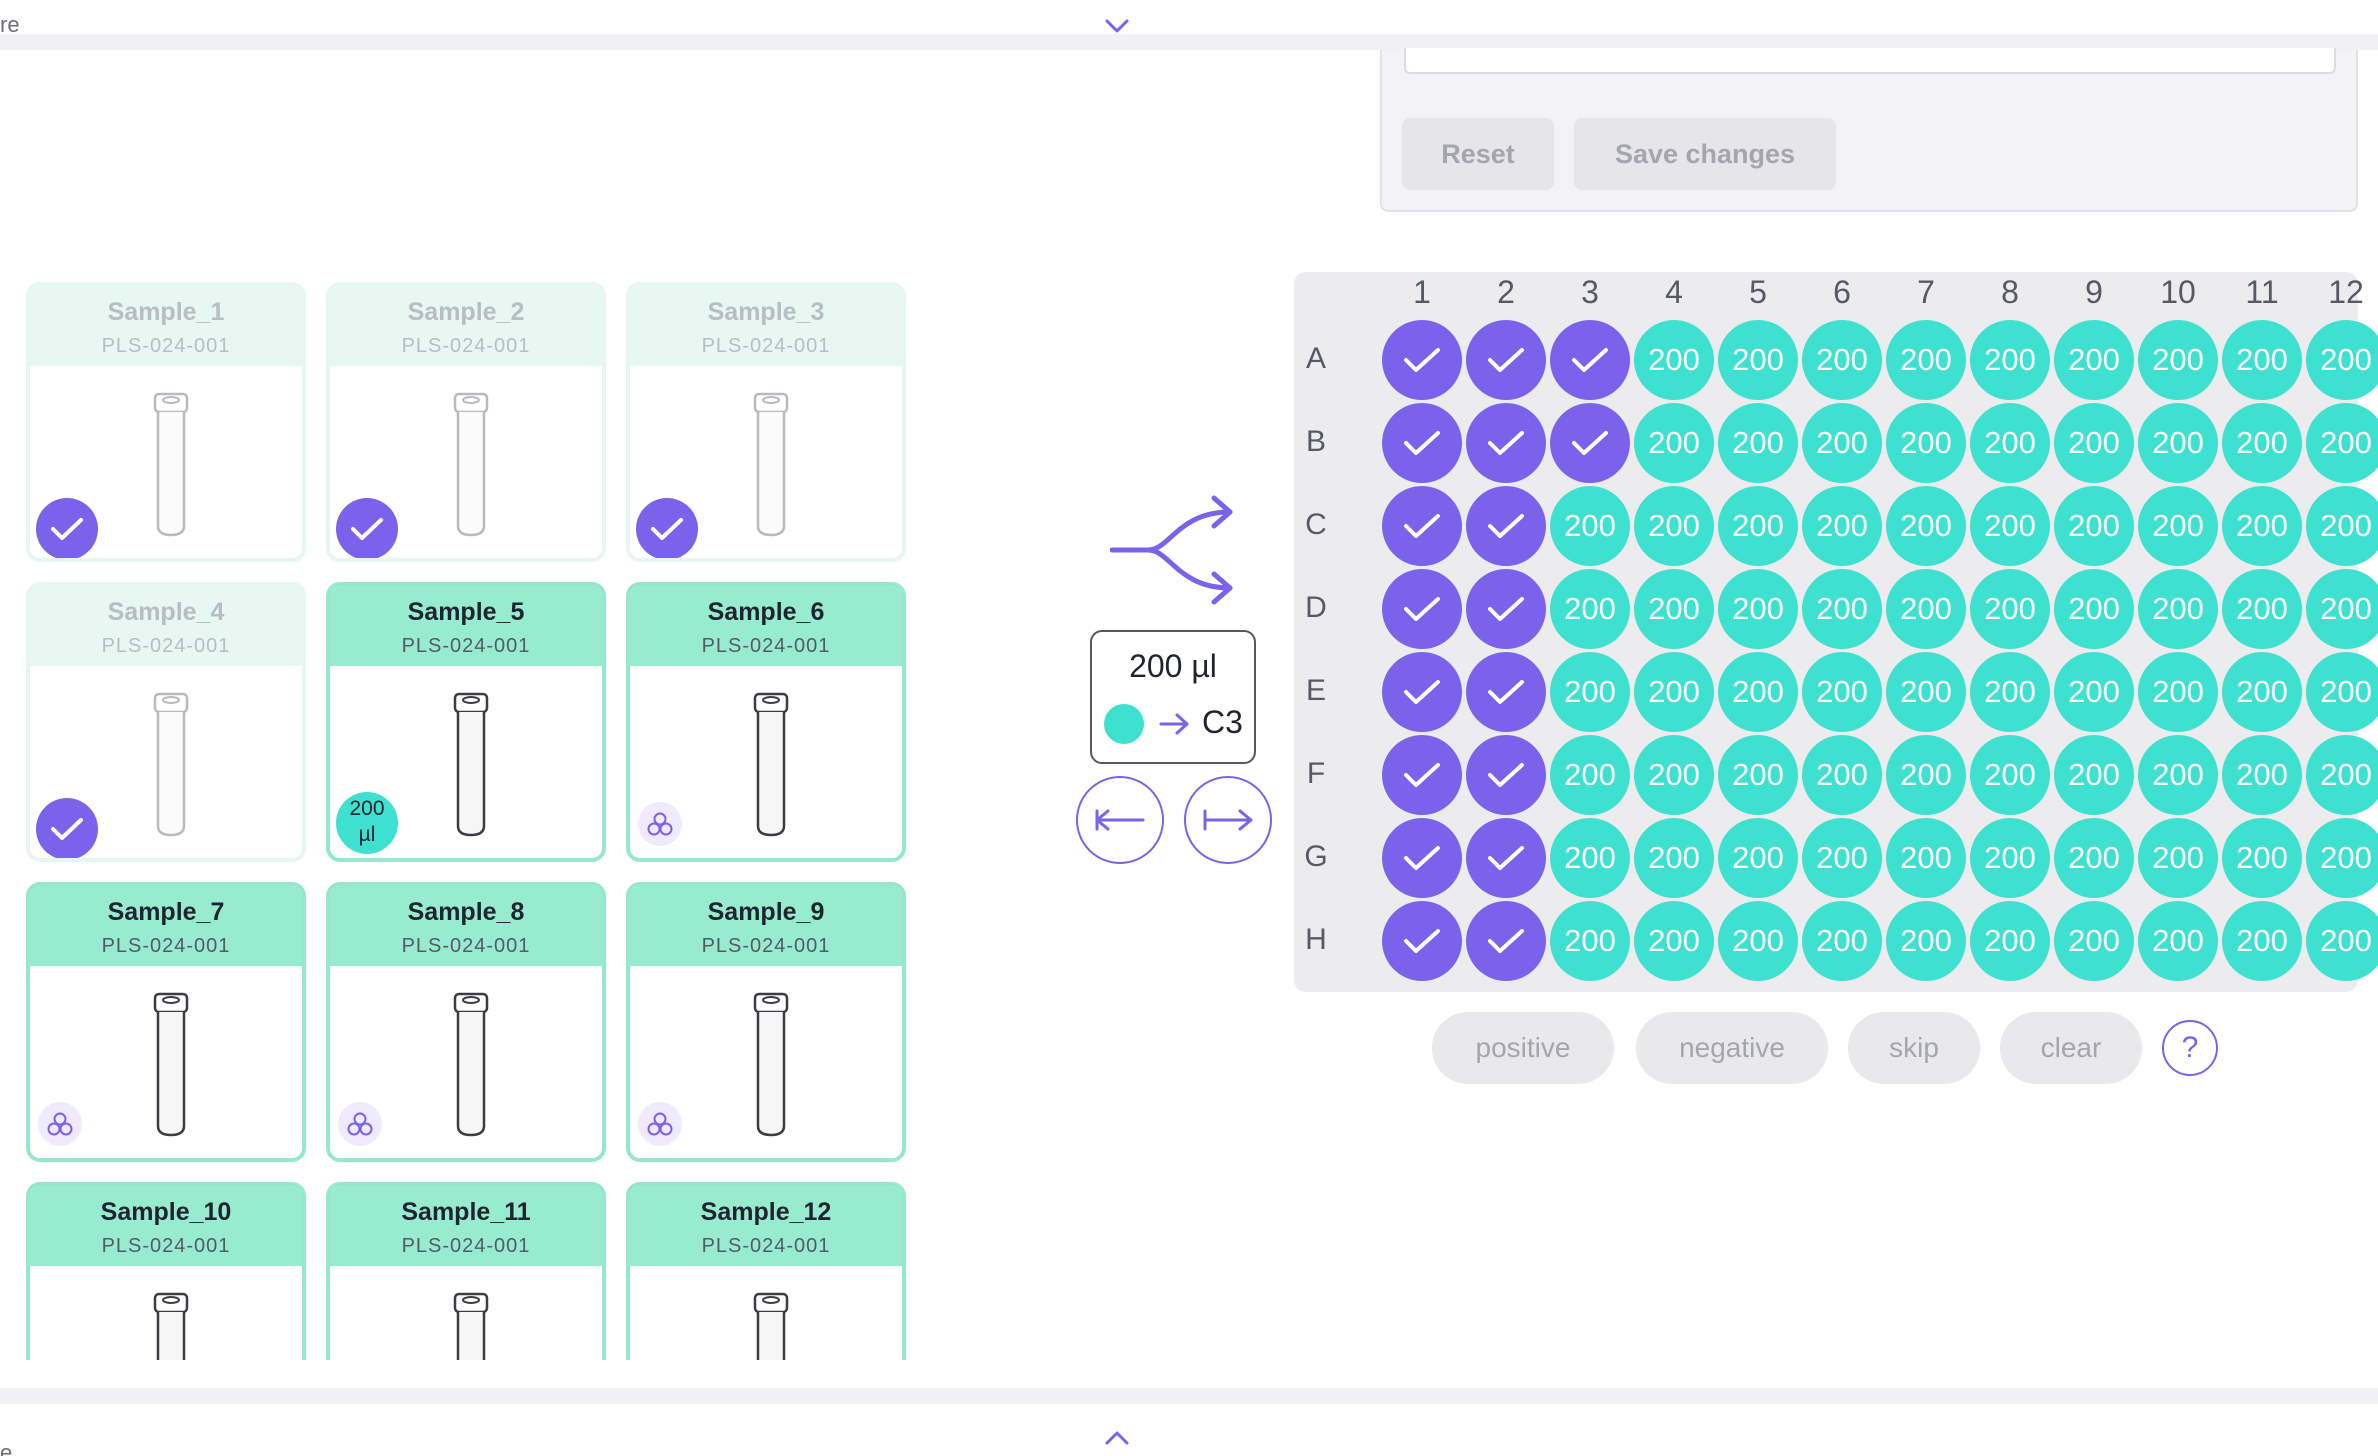 The width and height of the screenshot is (2378, 1456). Describe the element at coordinates (766, 1022) in the screenshot. I see `sample-card: Sample_9 PLS-024-001` at that location.